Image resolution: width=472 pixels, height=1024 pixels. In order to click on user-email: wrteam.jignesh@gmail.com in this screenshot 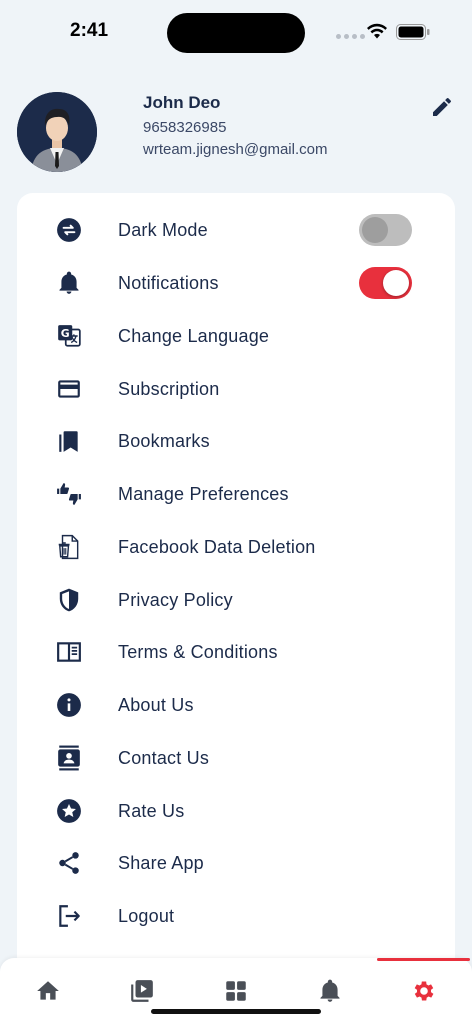, I will do `click(235, 149)`.